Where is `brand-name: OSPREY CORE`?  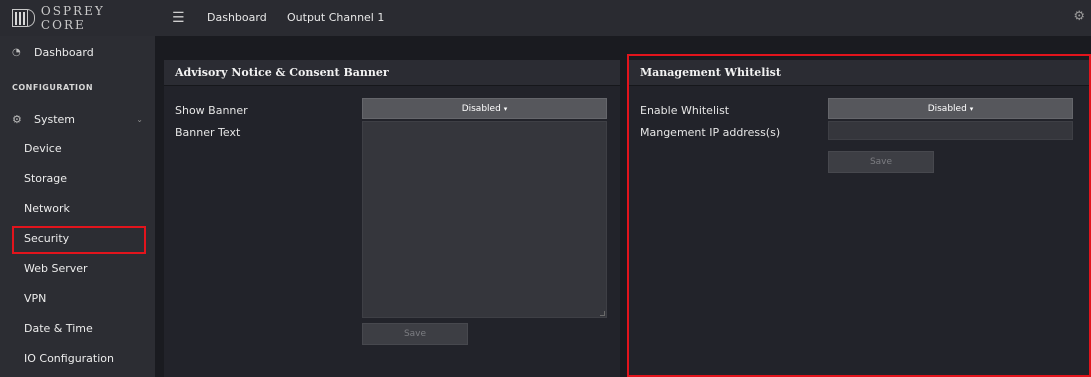 brand-name: OSPREY CORE is located at coordinates (72, 18).